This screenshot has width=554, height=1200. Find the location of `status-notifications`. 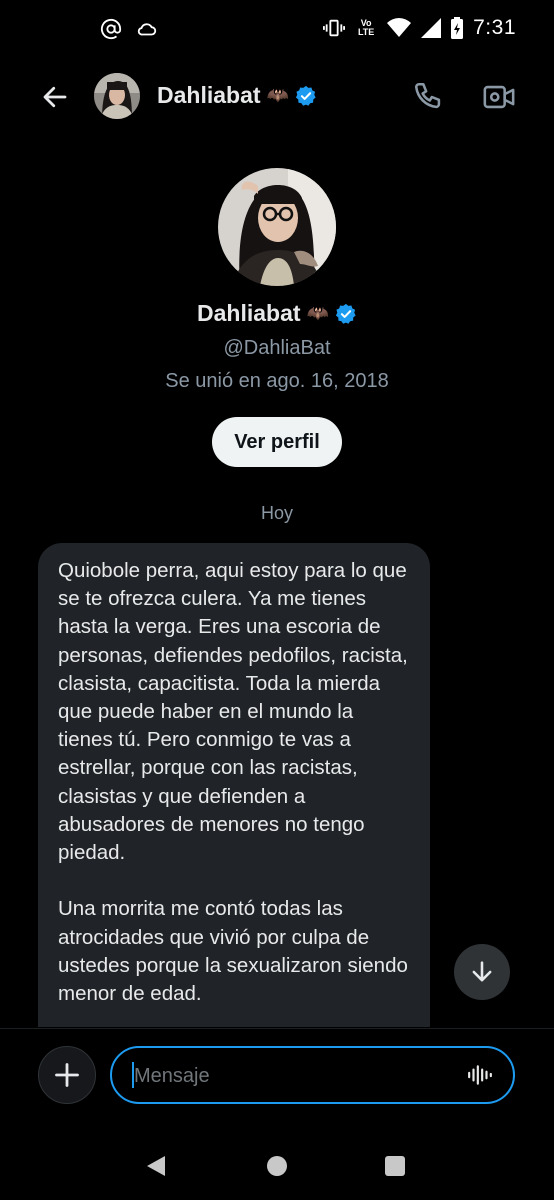

status-notifications is located at coordinates (129, 29).